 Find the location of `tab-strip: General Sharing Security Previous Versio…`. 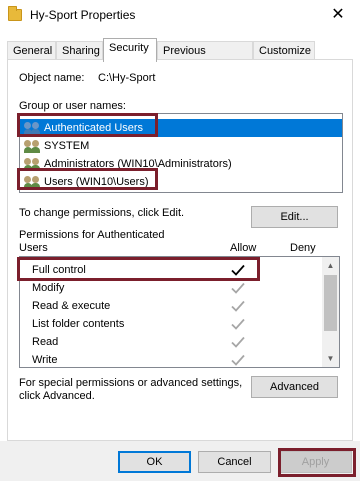

tab-strip: General Sharing Security Previous Versio… is located at coordinates (180, 56).